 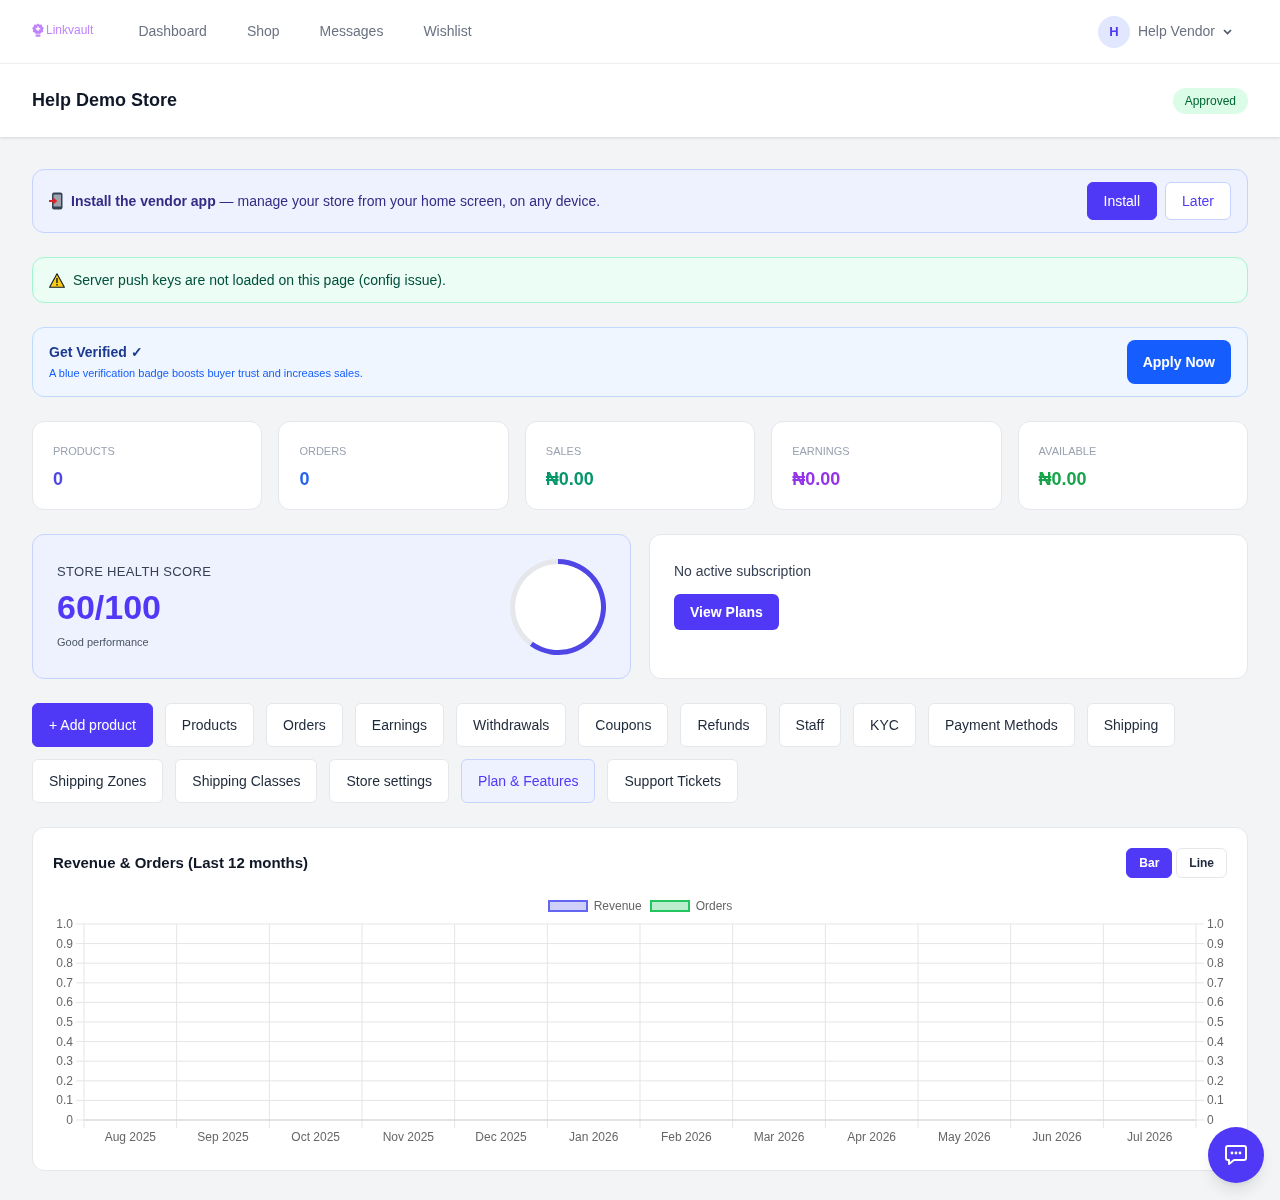 What do you see at coordinates (408, 1137) in the screenshot?
I see `x-axis-label: Nov 2025` at bounding box center [408, 1137].